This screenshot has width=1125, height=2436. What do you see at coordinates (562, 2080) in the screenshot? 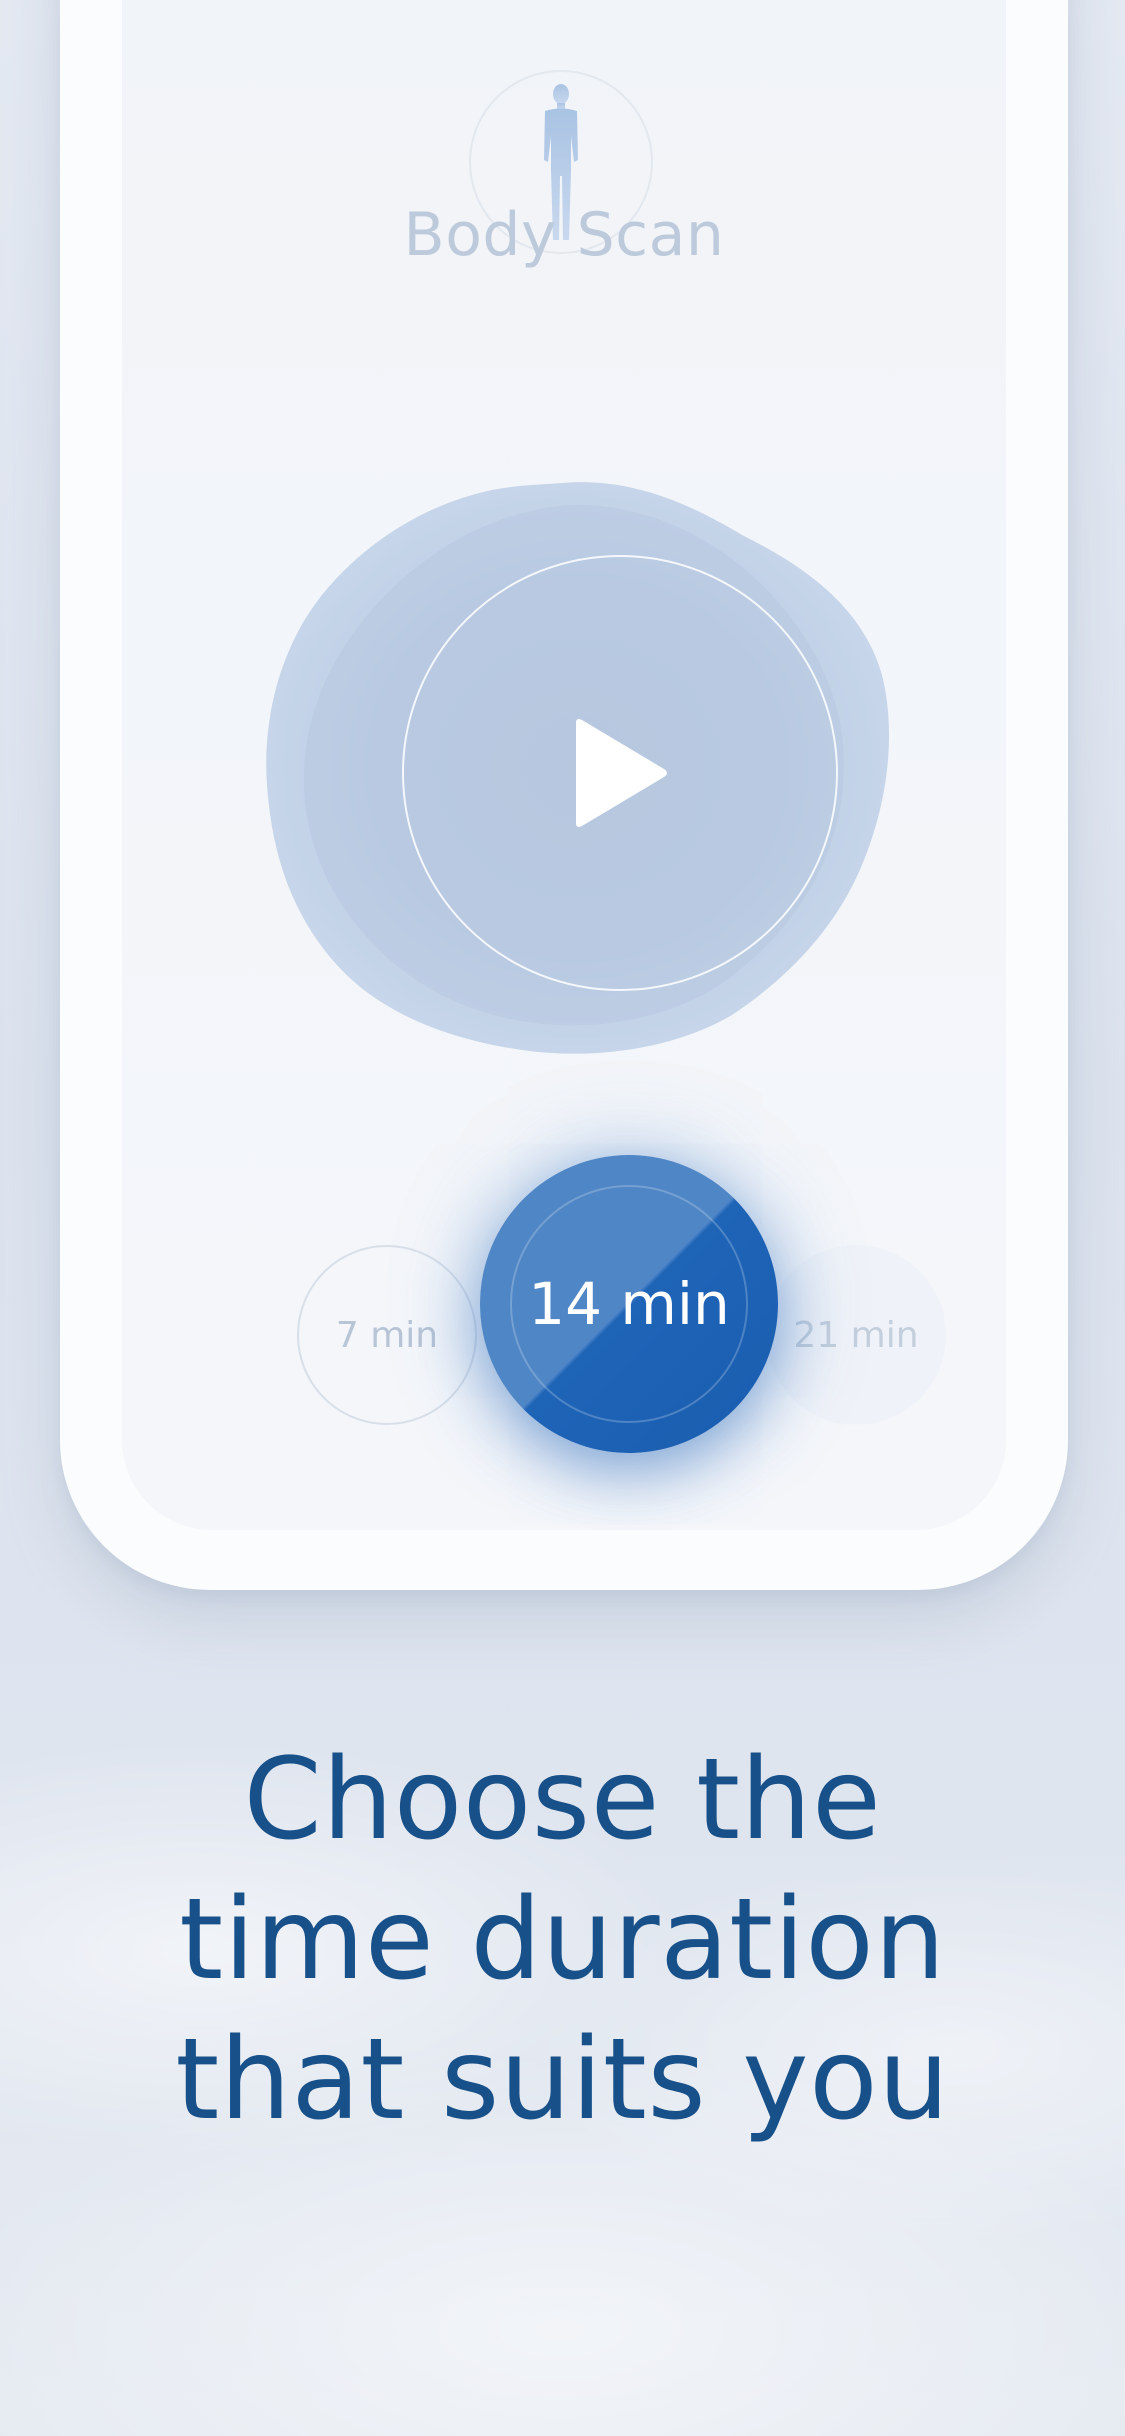
I see `caption-line: that suits you` at bounding box center [562, 2080].